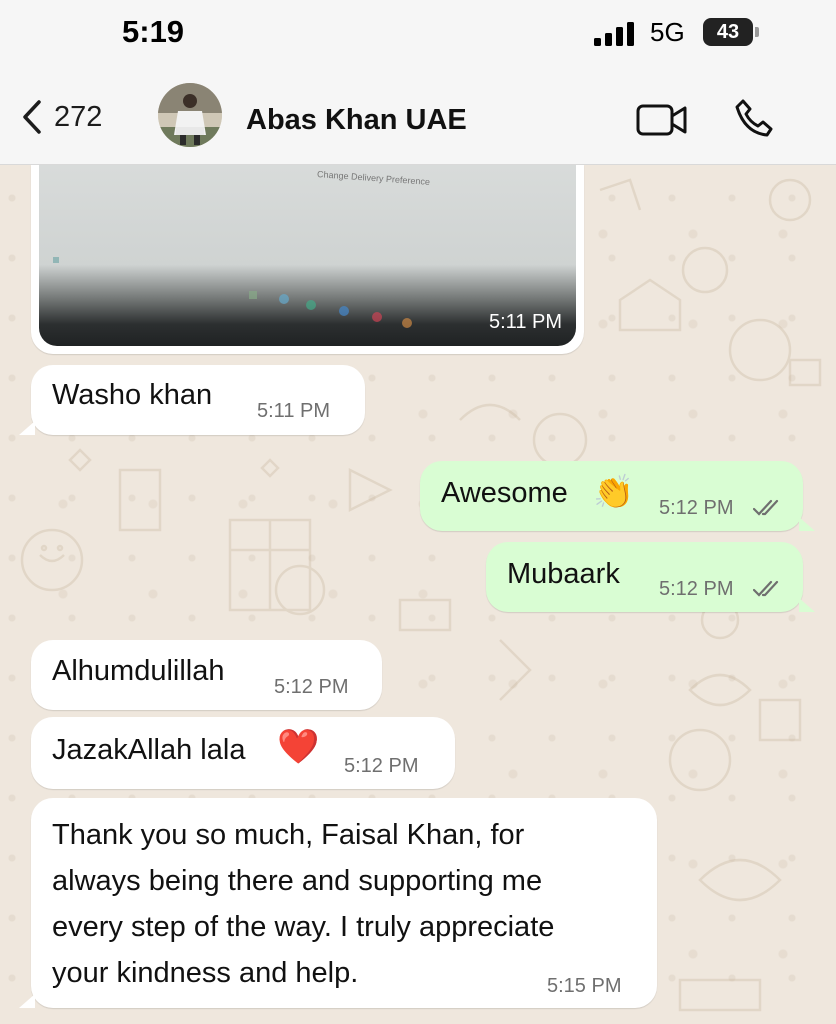 The height and width of the screenshot is (1024, 836). Describe the element at coordinates (504, 493) in the screenshot. I see `message-text: Awesome` at that location.